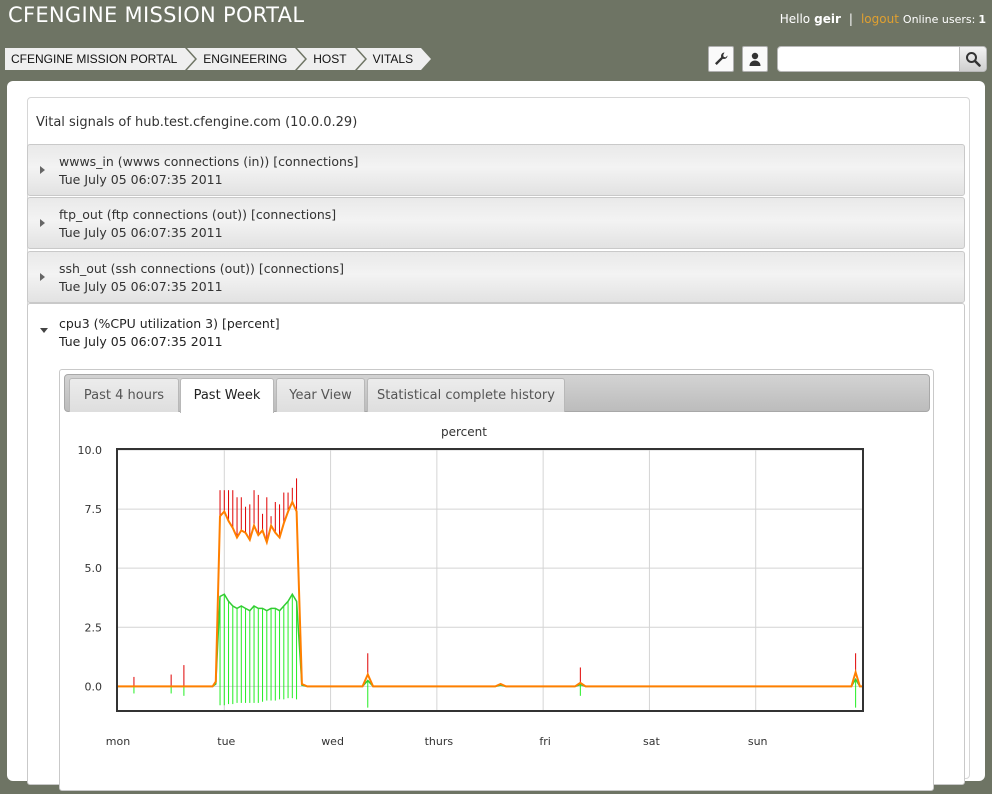 The height and width of the screenshot is (794, 992). Describe the element at coordinates (94, 509) in the screenshot. I see `y-tick-label: 7.5` at that location.